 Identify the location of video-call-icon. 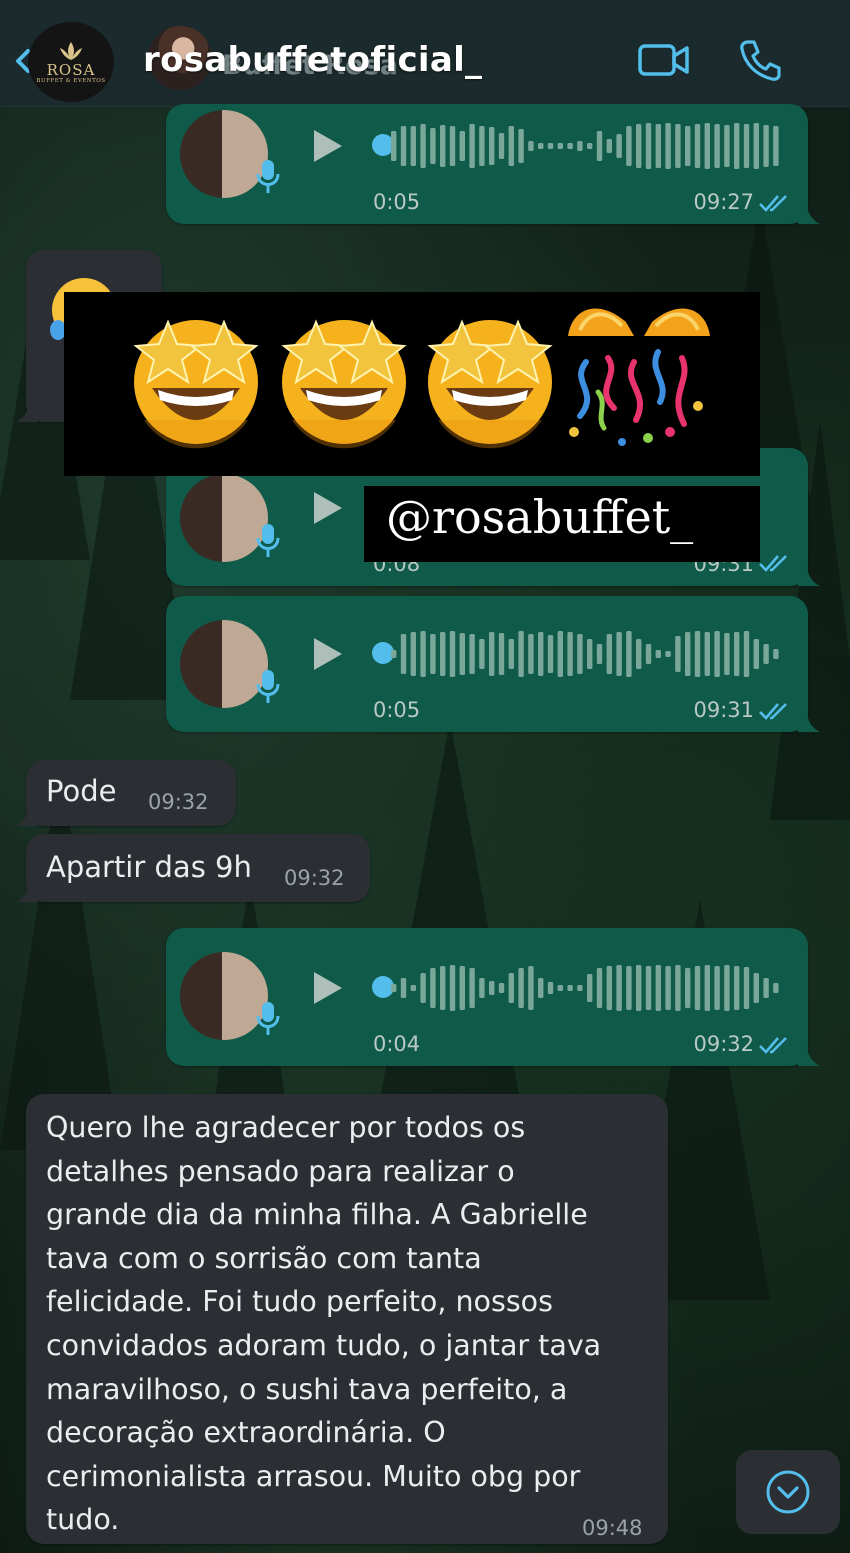
(664, 60).